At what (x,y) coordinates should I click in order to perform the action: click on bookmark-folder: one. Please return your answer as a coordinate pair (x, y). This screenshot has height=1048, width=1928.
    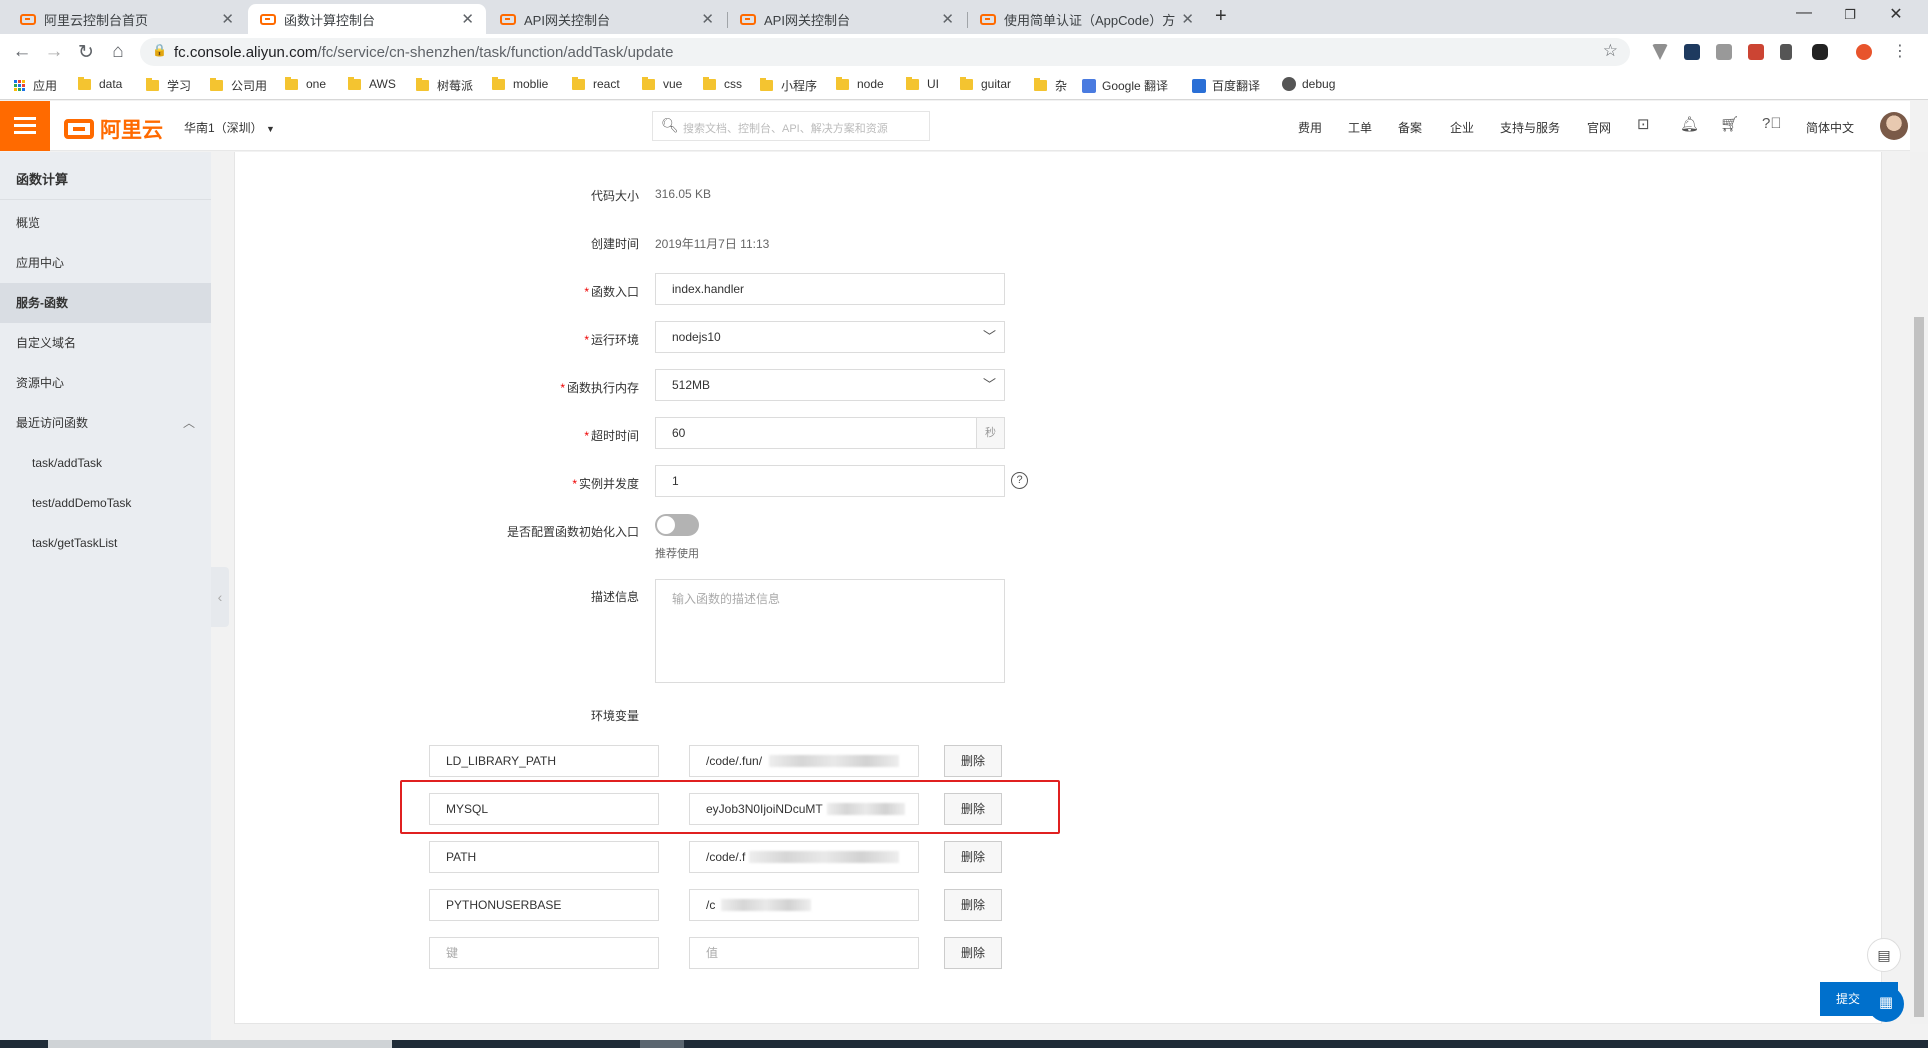
    Looking at the image, I should click on (305, 83).